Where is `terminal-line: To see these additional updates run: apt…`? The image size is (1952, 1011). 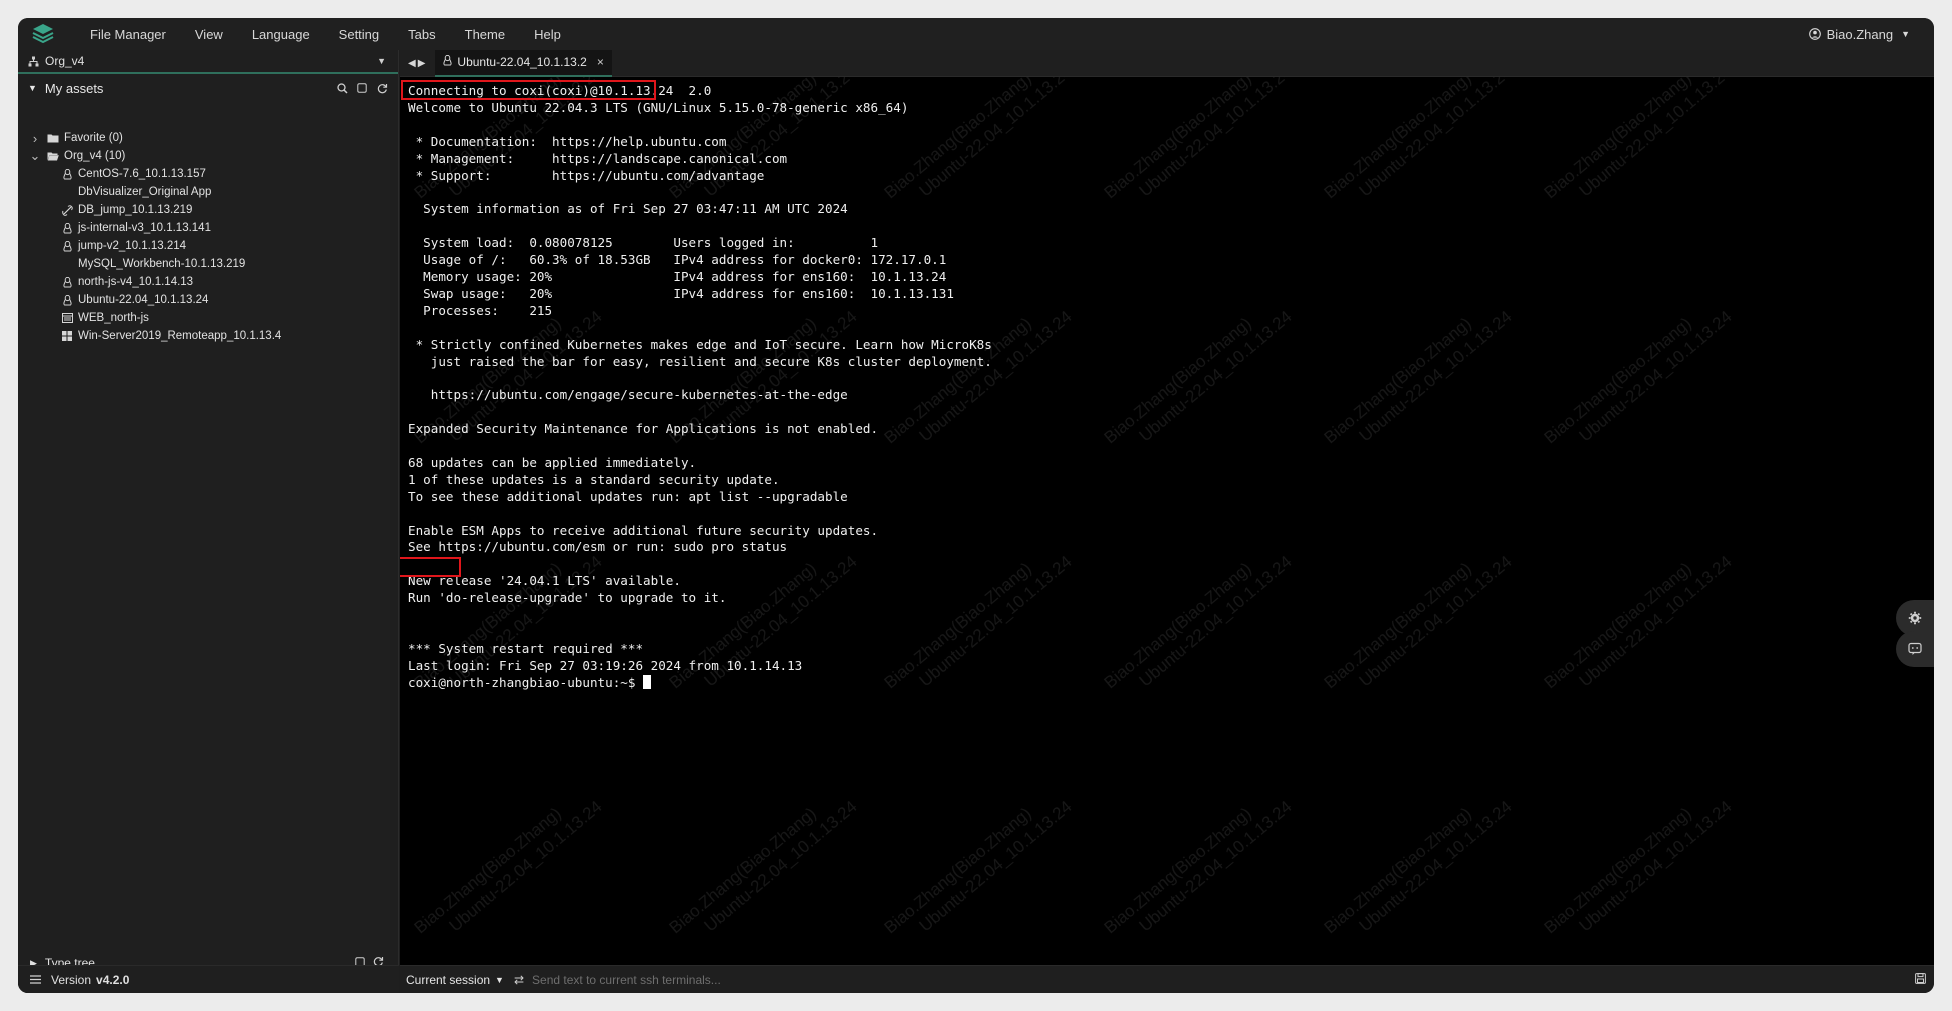
terminal-line: To see these additional updates run: apt… is located at coordinates (628, 496).